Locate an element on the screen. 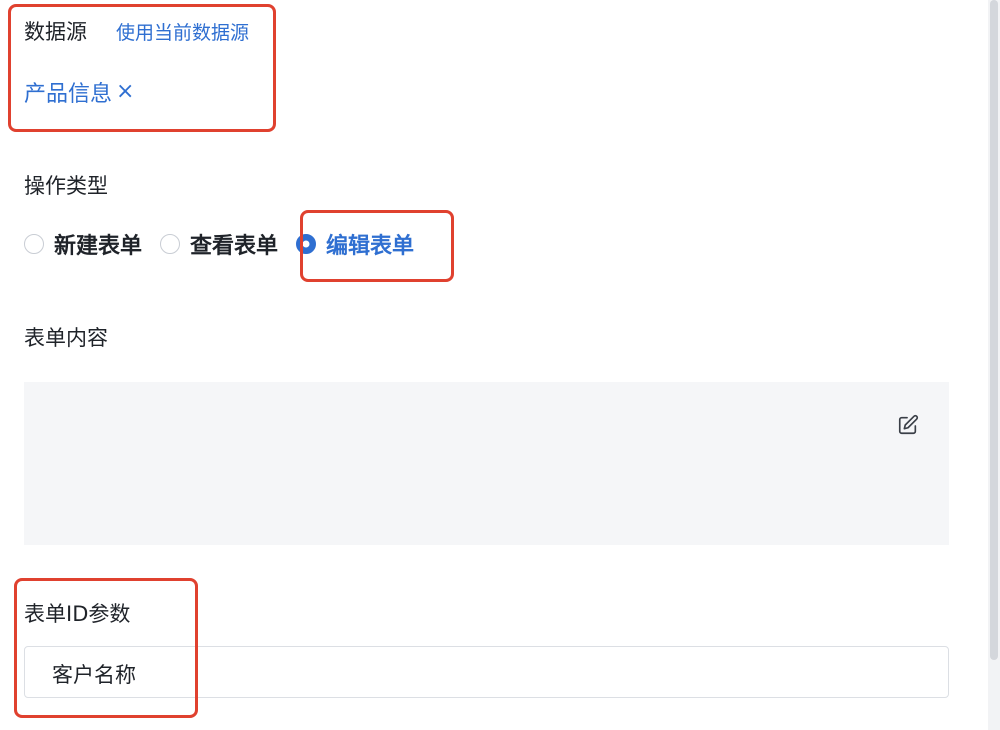 The height and width of the screenshot is (730, 1000). datasource-label: 数据源 is located at coordinates (55, 32).